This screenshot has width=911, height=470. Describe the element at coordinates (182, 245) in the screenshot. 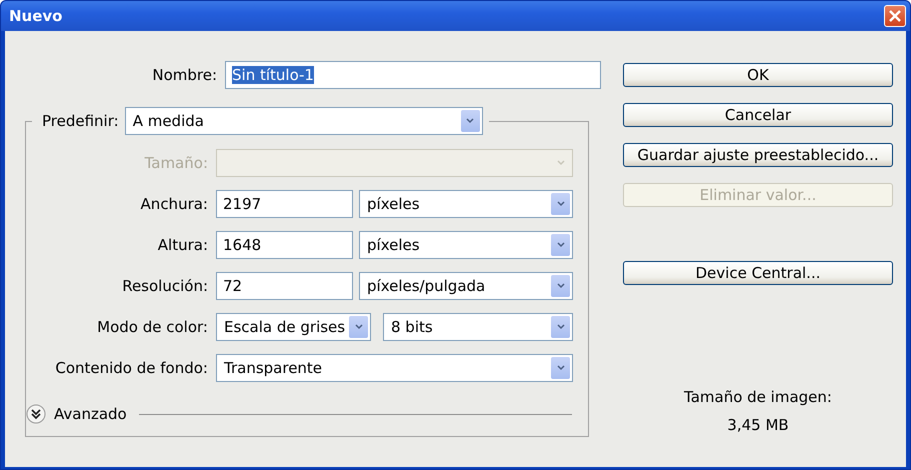

I see `field-label: Altura:` at that location.